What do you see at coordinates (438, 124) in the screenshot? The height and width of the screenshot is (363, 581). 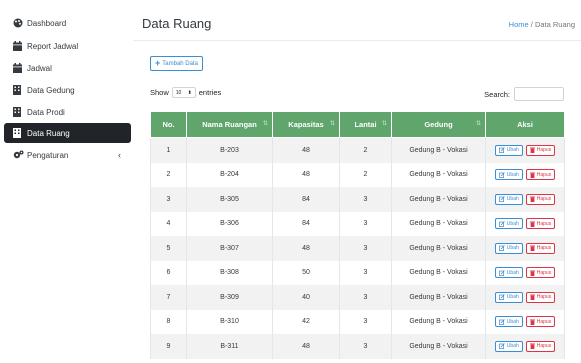 I see `column-header-gedung: Gedung ⇅` at bounding box center [438, 124].